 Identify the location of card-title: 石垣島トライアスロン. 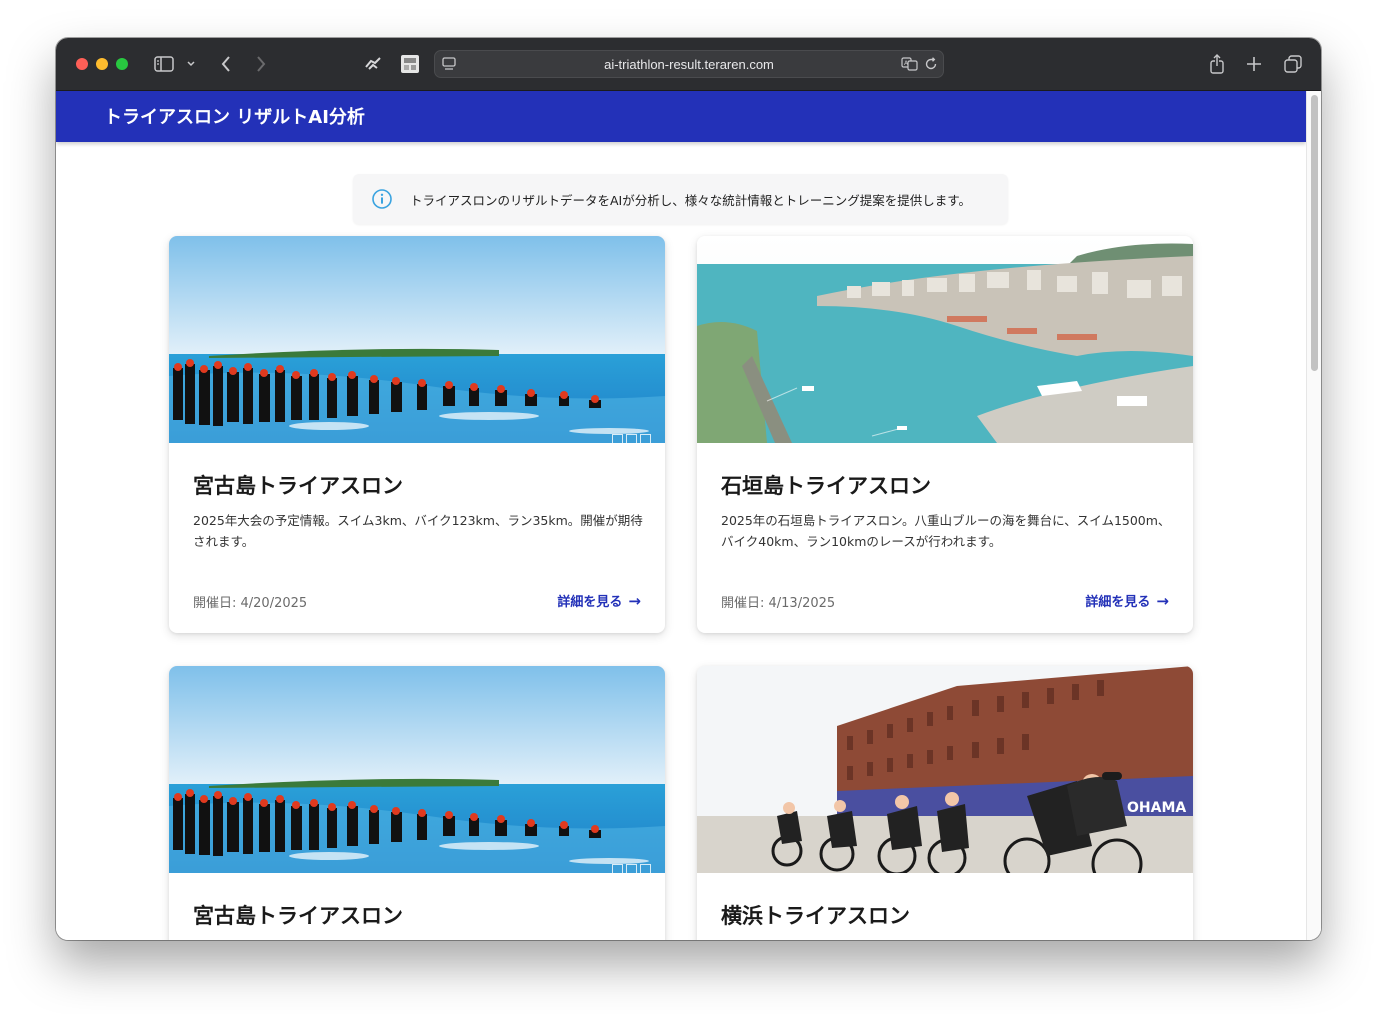
(826, 486).